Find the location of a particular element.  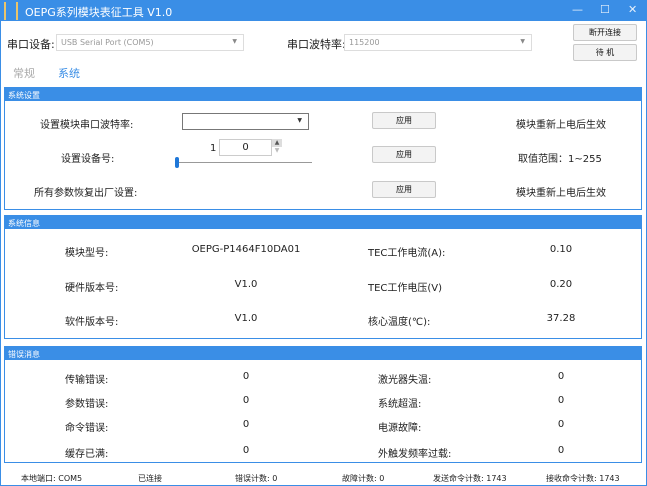

status-connection: 已连接 is located at coordinates (150, 478).